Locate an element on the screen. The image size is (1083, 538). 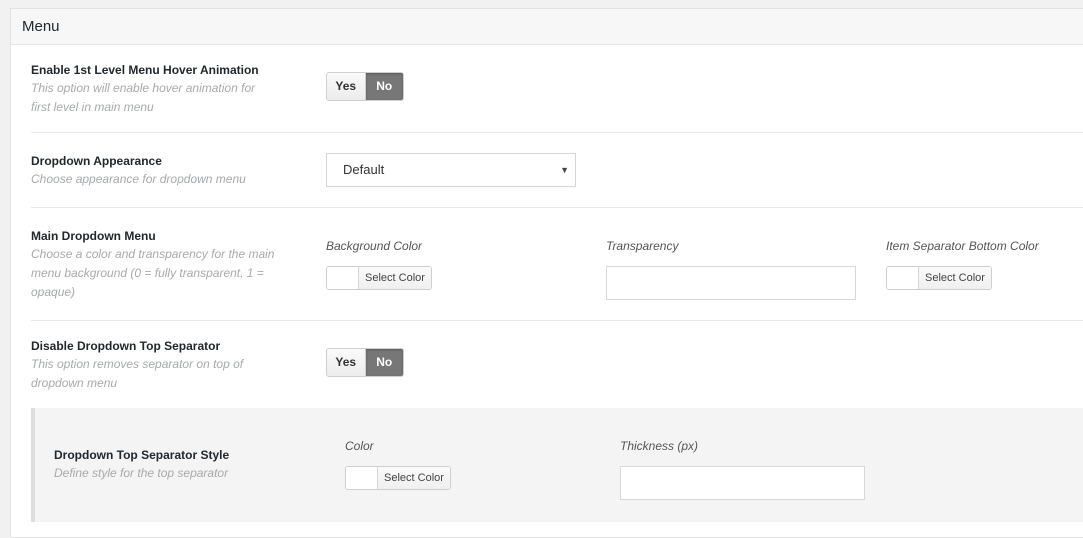
background-color-picker: Select Color is located at coordinates (379, 278).